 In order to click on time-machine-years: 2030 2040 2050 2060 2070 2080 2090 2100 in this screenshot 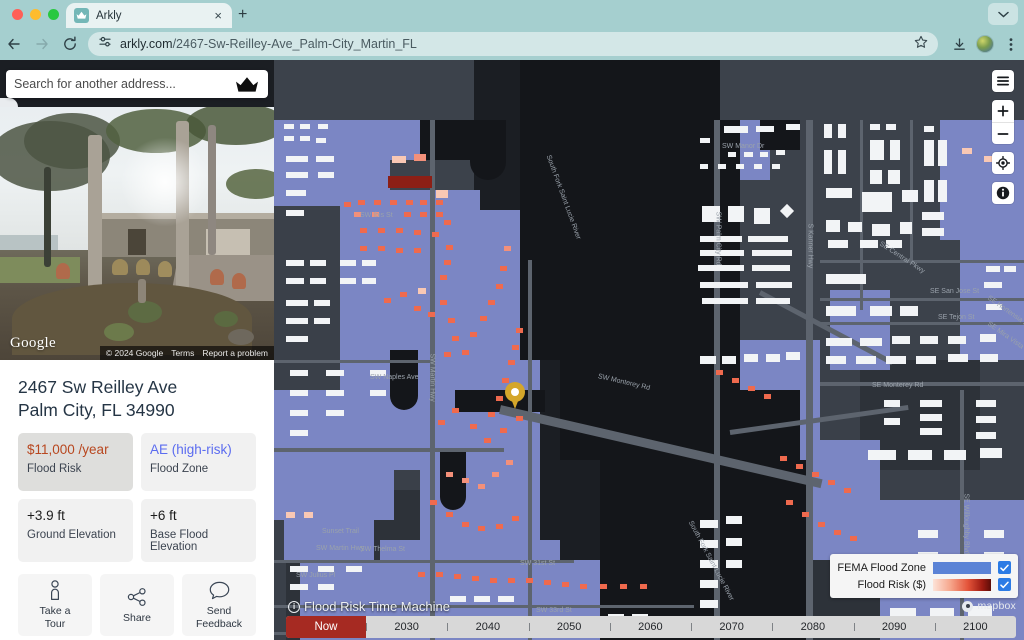, I will do `click(691, 627)`.